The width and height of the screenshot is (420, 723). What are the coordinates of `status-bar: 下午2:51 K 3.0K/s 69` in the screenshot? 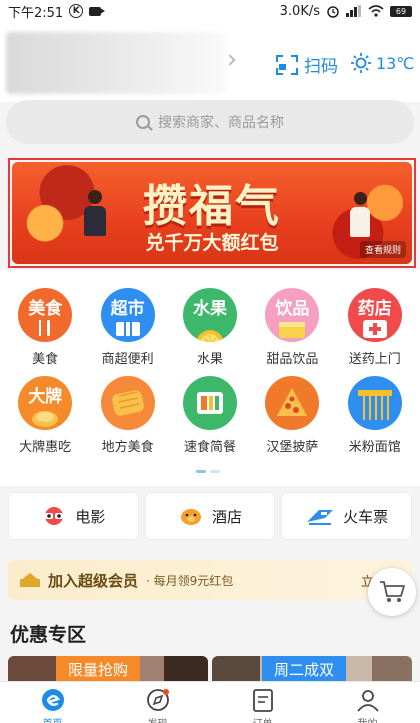 It's located at (210, 11).